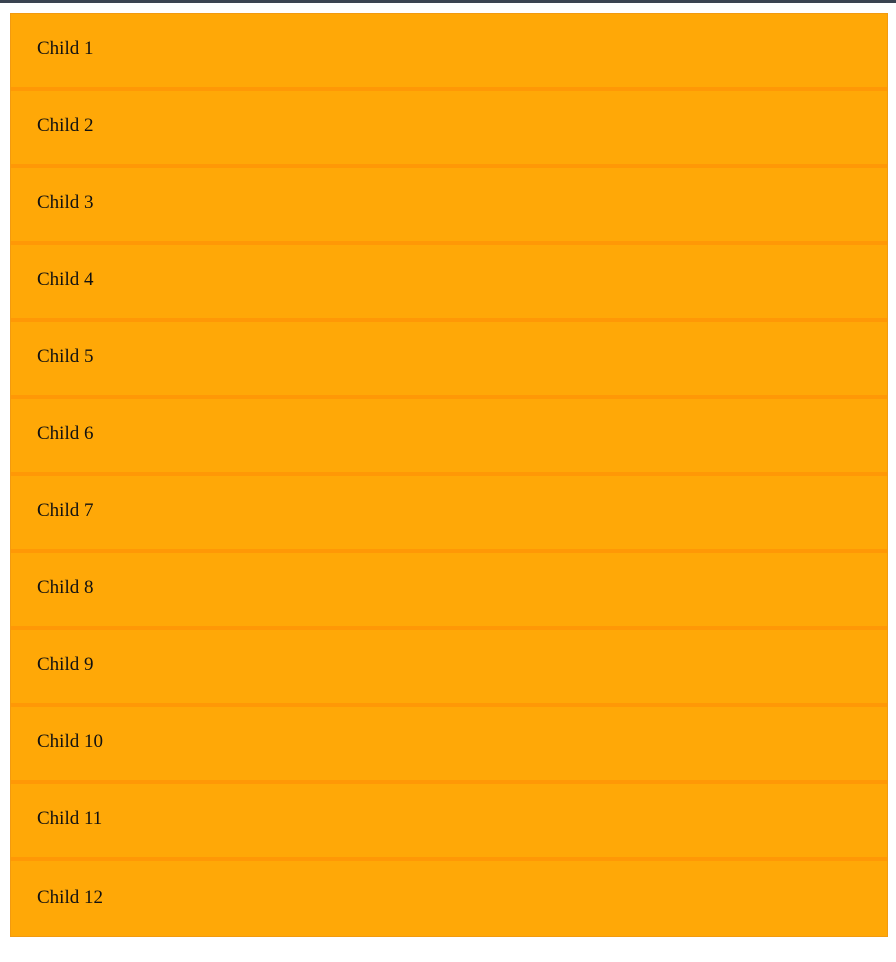  Describe the element at coordinates (65, 279) in the screenshot. I see `child-label: Child 4` at that location.